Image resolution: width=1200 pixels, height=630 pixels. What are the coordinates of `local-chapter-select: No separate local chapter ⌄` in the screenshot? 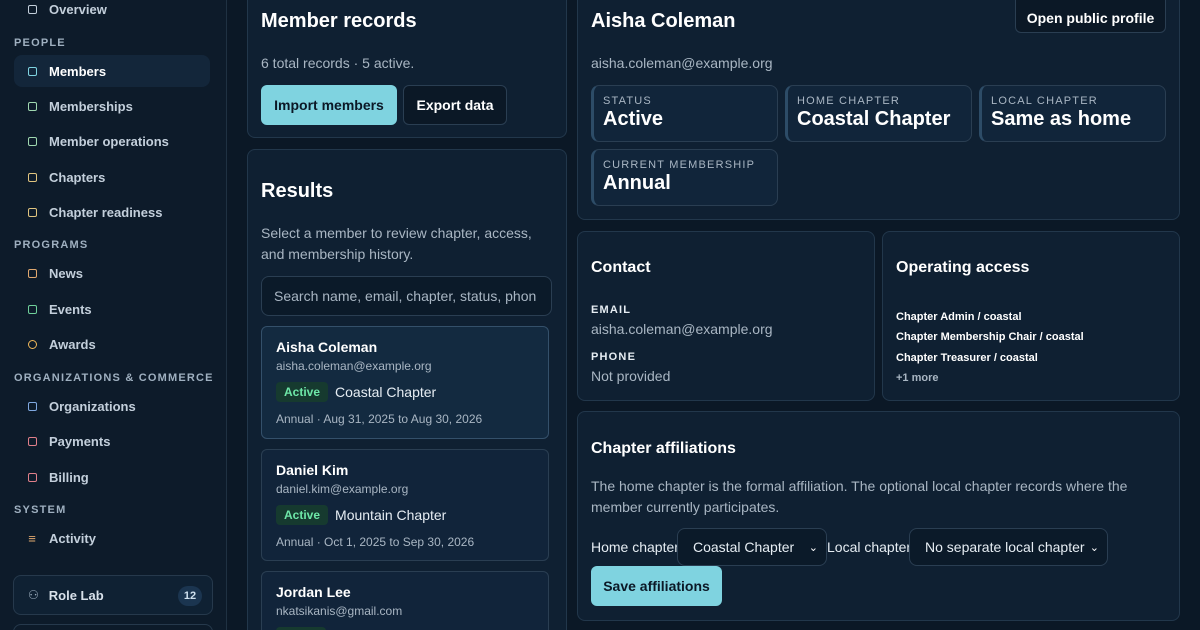 It's located at (1008, 547).